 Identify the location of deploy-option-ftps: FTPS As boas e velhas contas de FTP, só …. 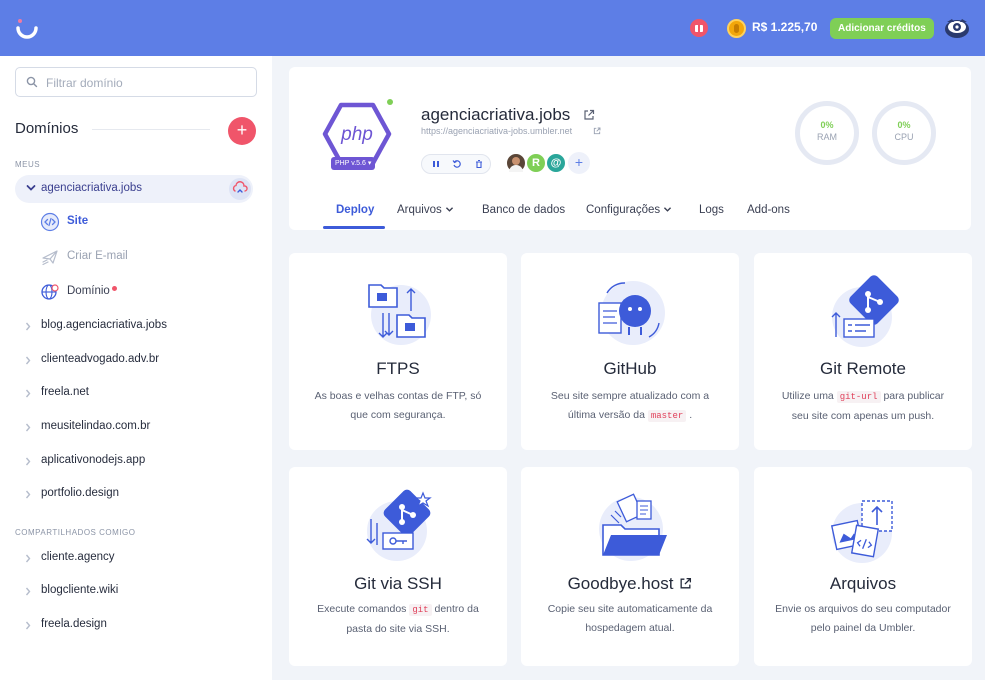
(398, 351).